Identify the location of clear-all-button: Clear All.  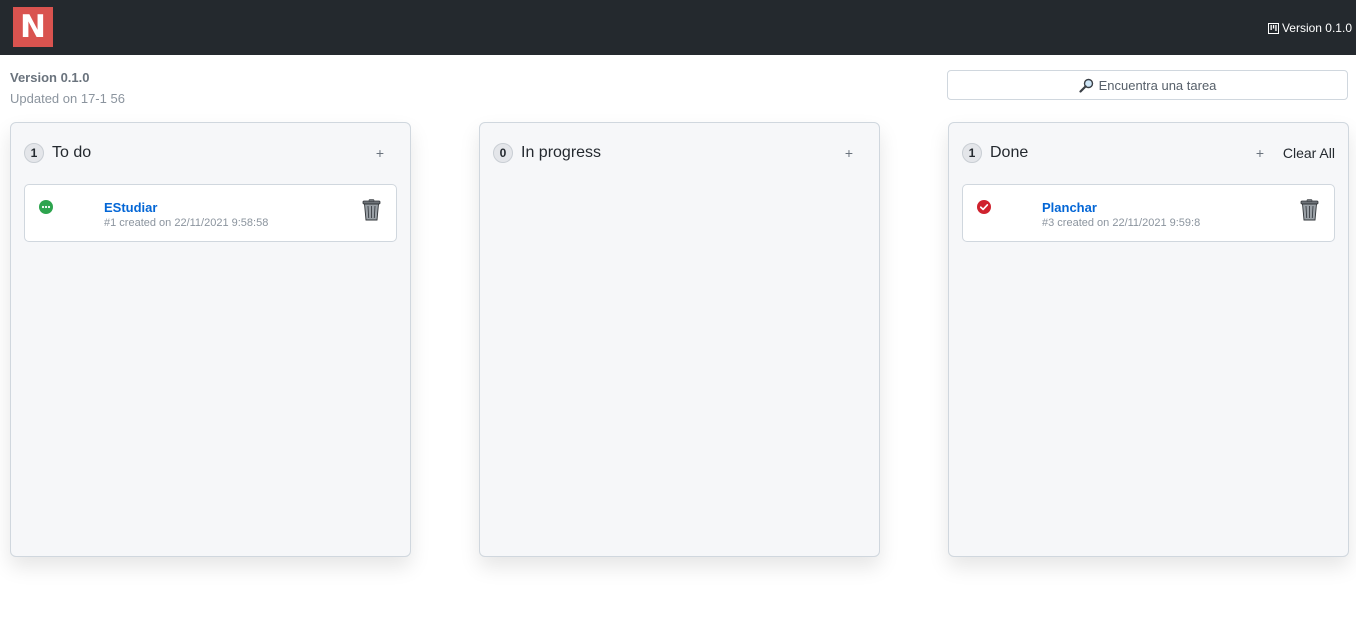
(1309, 153).